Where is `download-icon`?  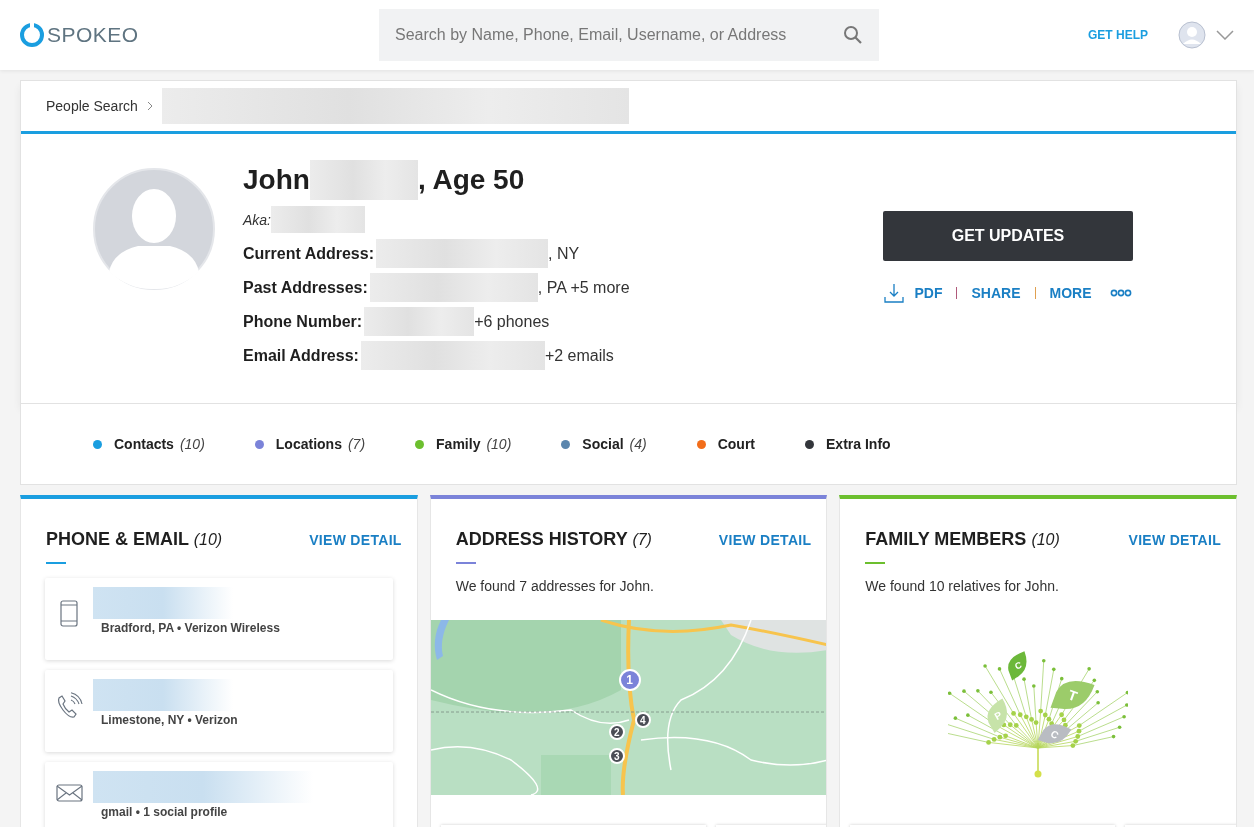 download-icon is located at coordinates (894, 293).